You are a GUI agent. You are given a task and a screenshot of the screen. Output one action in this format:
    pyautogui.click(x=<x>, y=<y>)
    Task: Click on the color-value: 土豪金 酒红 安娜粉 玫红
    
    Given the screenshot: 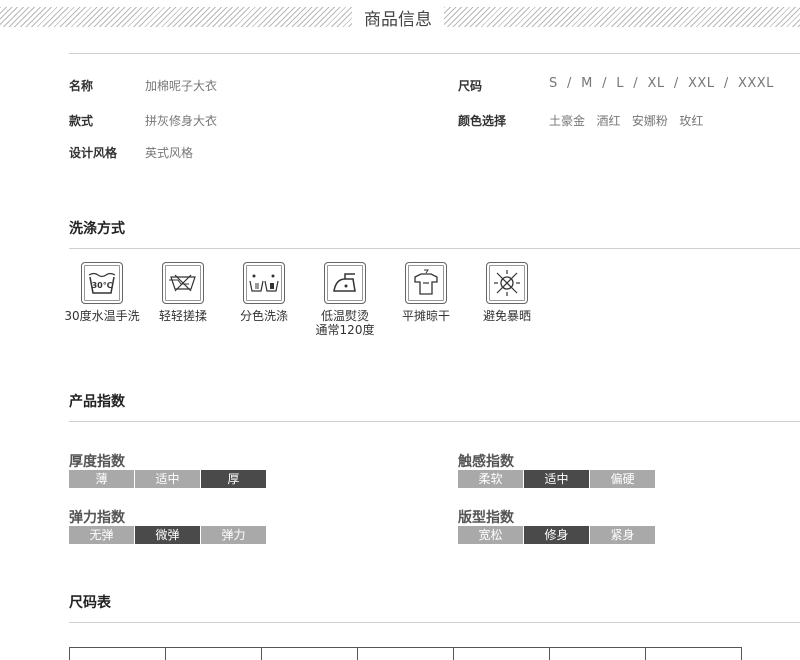 What is the action you would take?
    pyautogui.click(x=626, y=121)
    